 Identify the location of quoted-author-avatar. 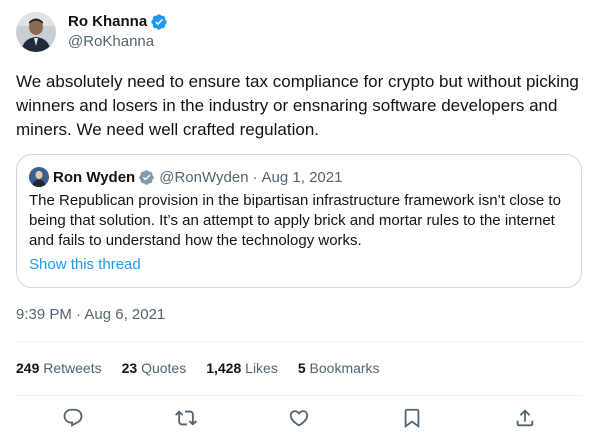
(39, 177).